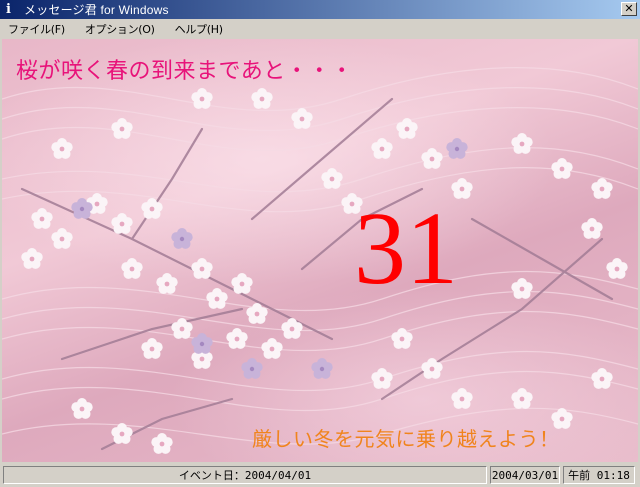 This screenshot has height=487, width=640. Describe the element at coordinates (406, 248) in the screenshot. I see `countdown-days: 31` at that location.